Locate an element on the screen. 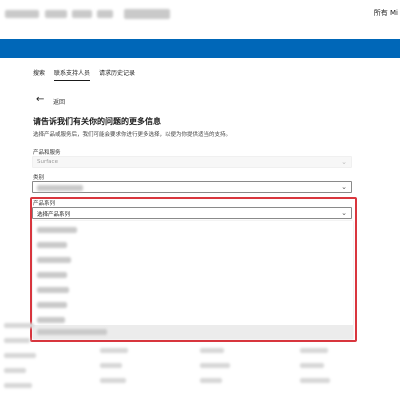 The height and width of the screenshot is (400, 400). back-link: 返回 is located at coordinates (59, 101).